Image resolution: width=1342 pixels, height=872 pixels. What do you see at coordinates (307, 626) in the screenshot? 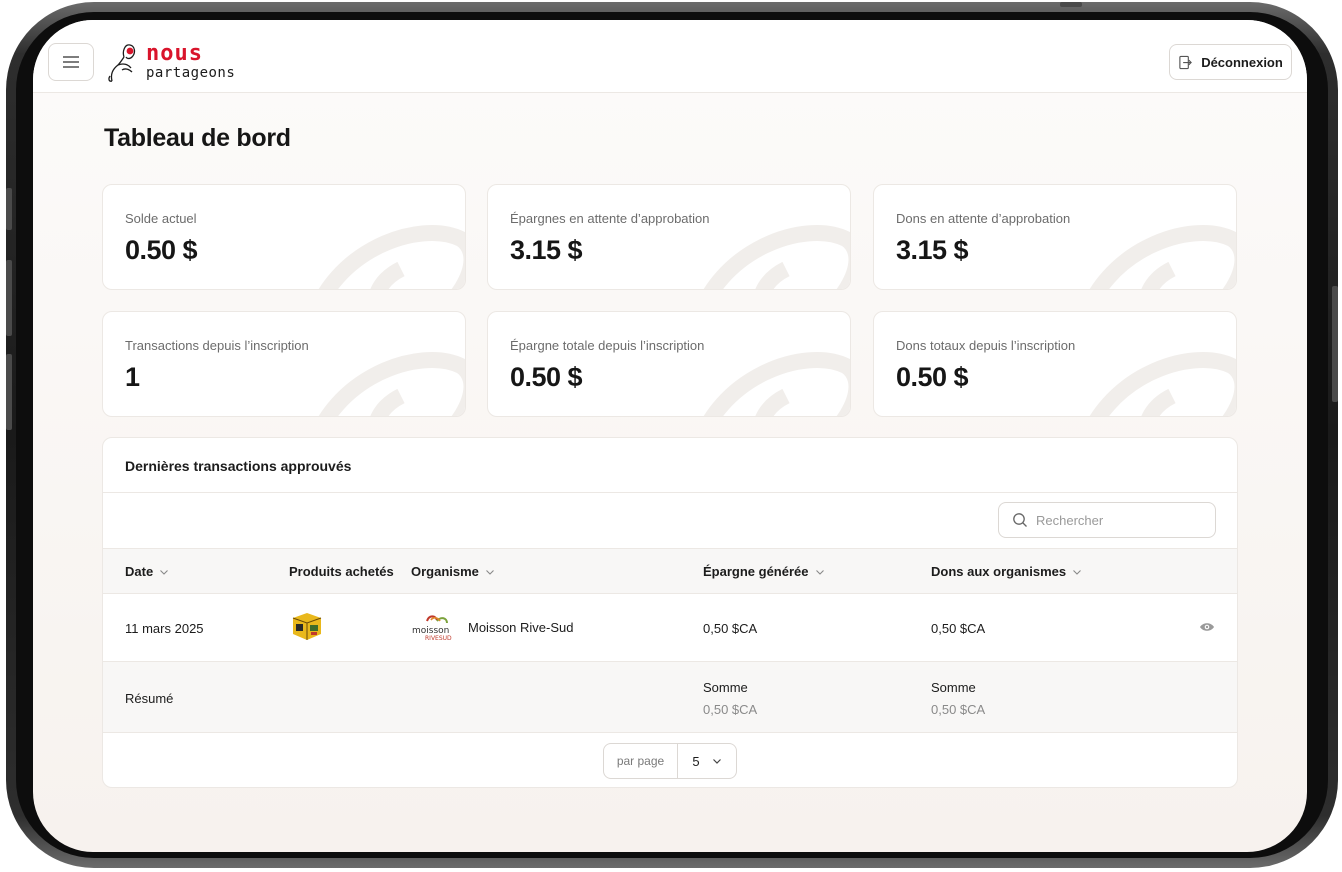
I see `product-thumbnail` at bounding box center [307, 626].